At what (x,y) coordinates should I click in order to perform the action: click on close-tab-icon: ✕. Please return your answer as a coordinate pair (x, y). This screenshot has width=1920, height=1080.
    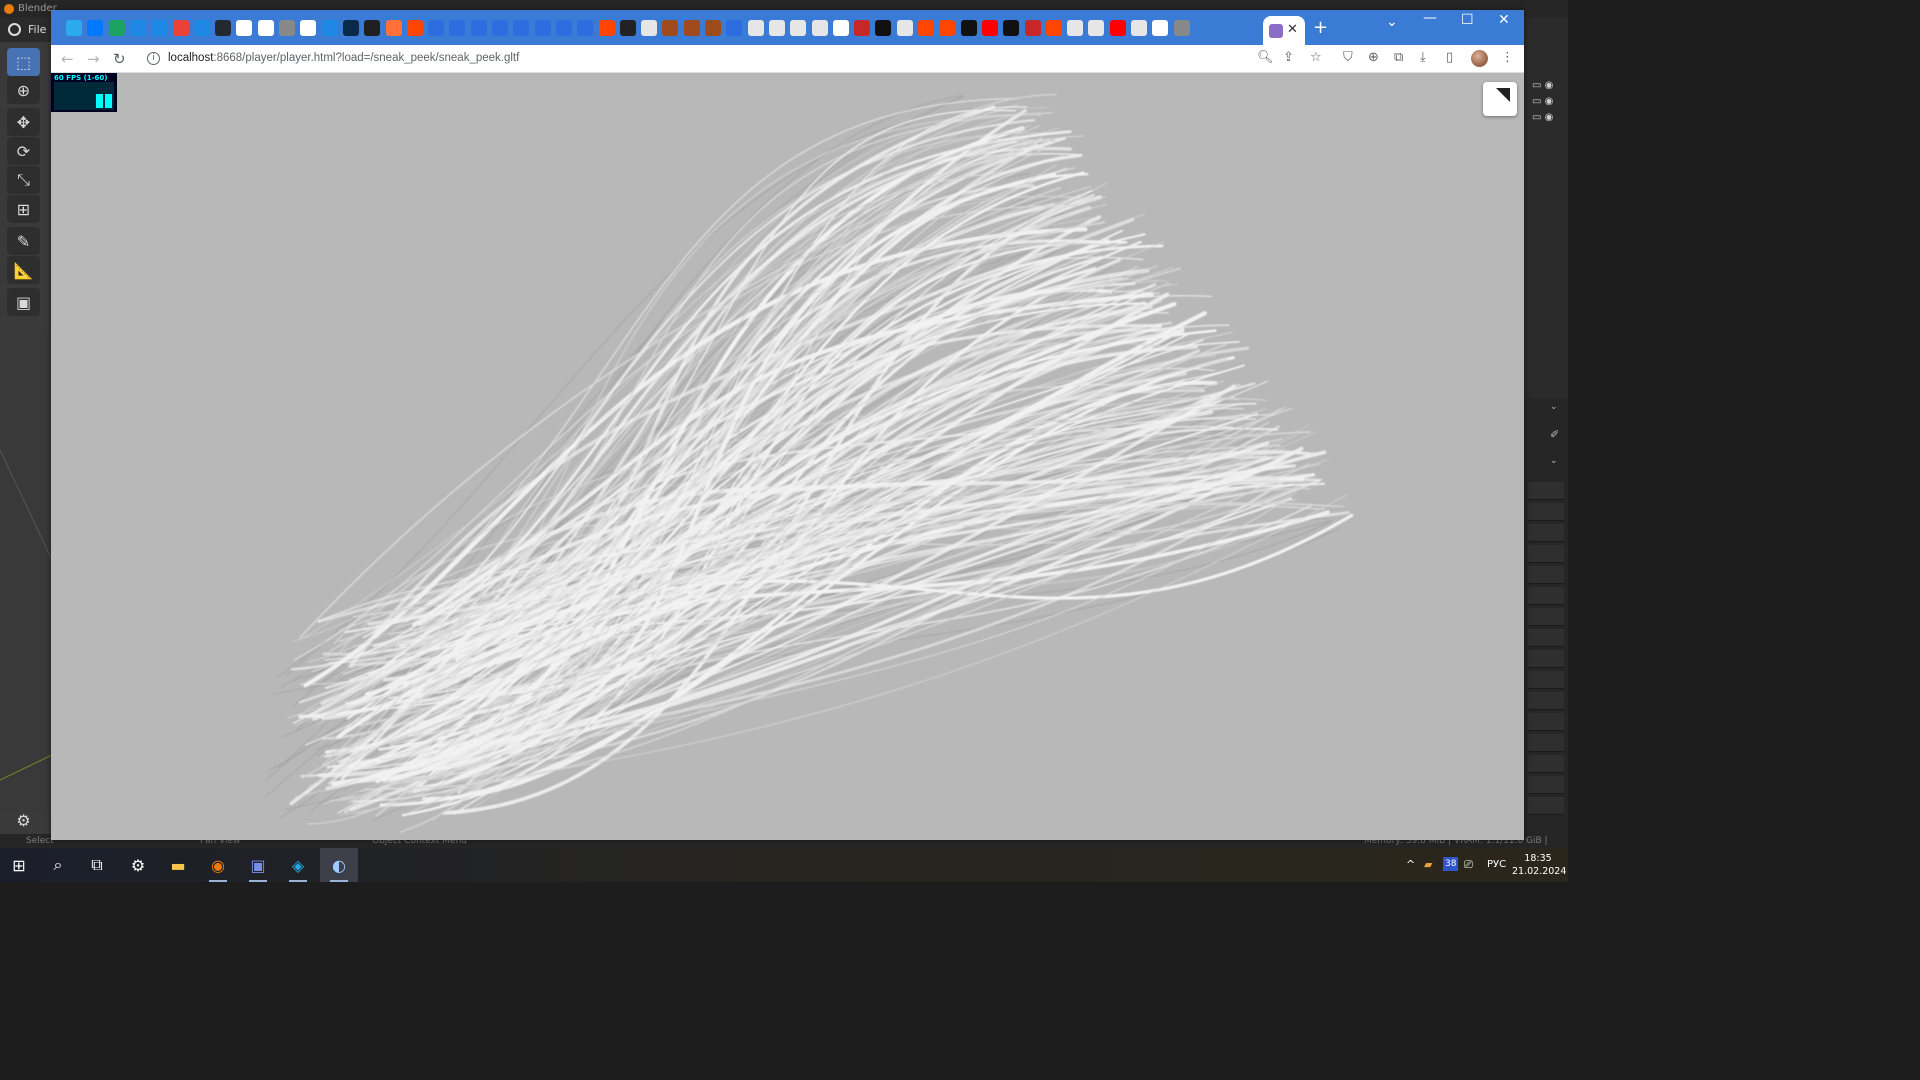
    Looking at the image, I should click on (1292, 30).